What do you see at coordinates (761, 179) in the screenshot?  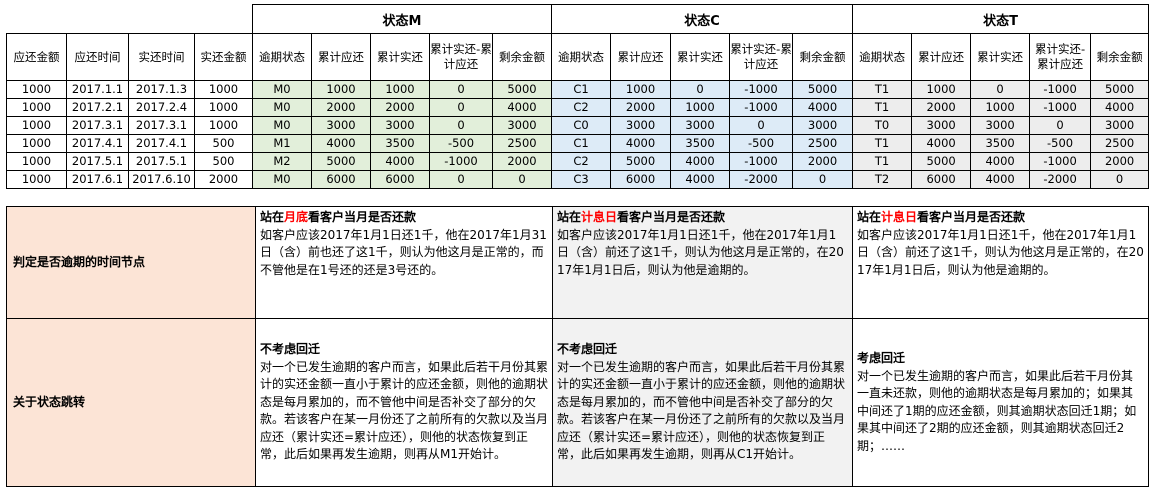 I see `table-cell: -2000` at bounding box center [761, 179].